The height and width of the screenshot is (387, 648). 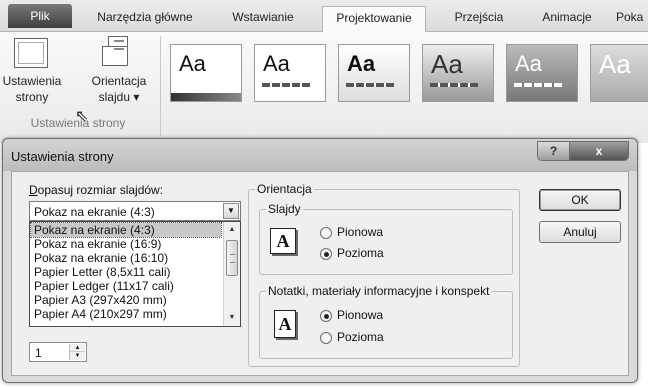 What do you see at coordinates (77, 348) in the screenshot?
I see `spin-up-icon: ▲` at bounding box center [77, 348].